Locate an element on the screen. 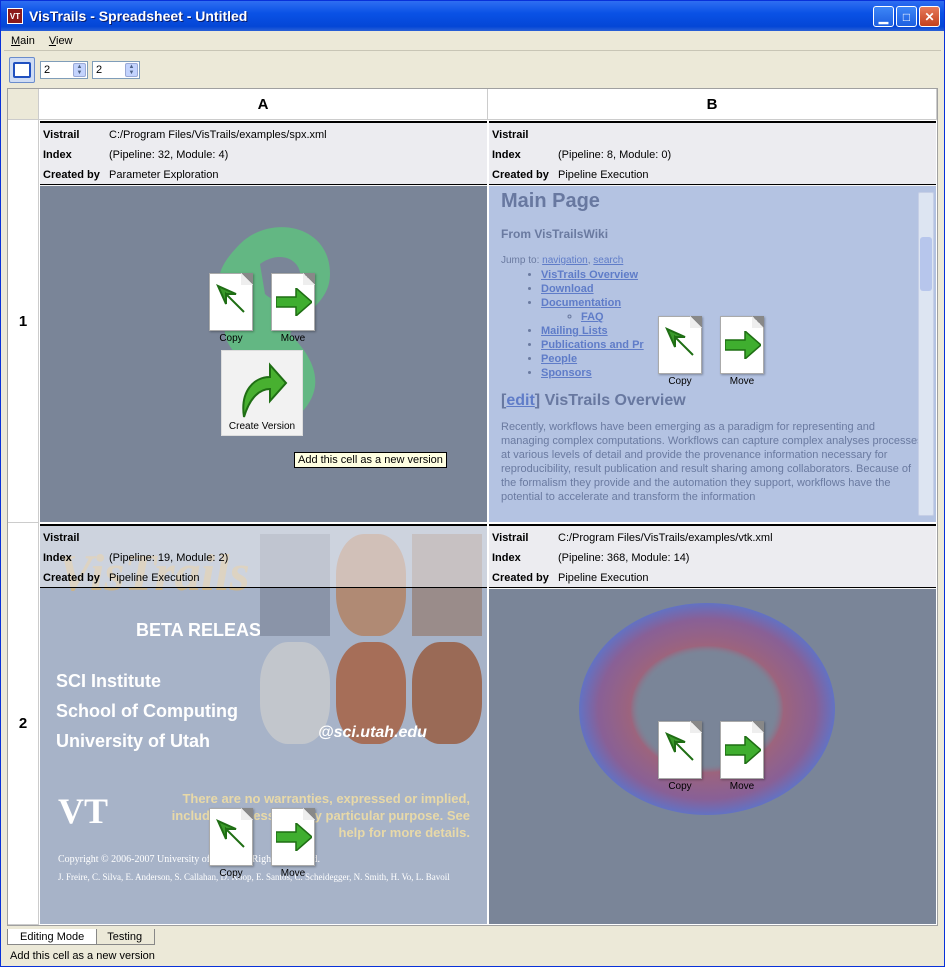 The image size is (945, 967). row-header-1: 1 is located at coordinates (23, 321).